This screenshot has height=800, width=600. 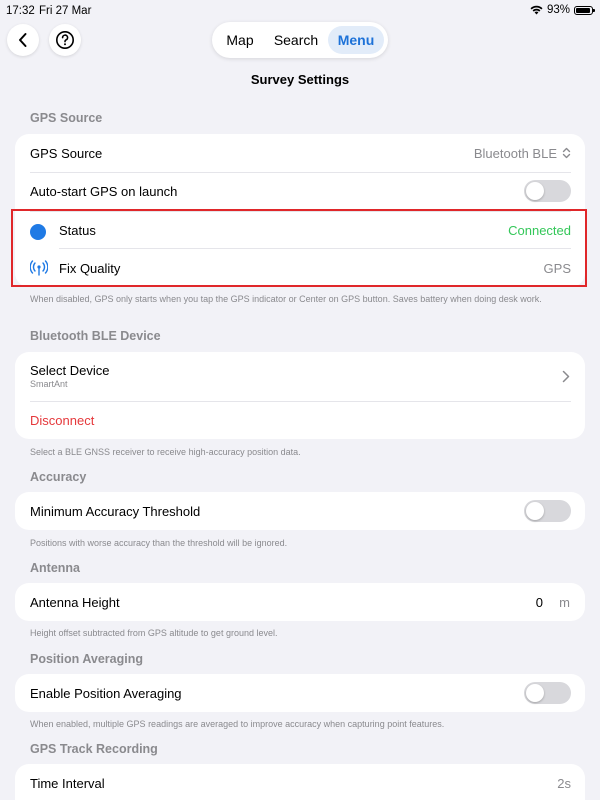 What do you see at coordinates (300, 230) in the screenshot?
I see `status-row: Status Connected` at bounding box center [300, 230].